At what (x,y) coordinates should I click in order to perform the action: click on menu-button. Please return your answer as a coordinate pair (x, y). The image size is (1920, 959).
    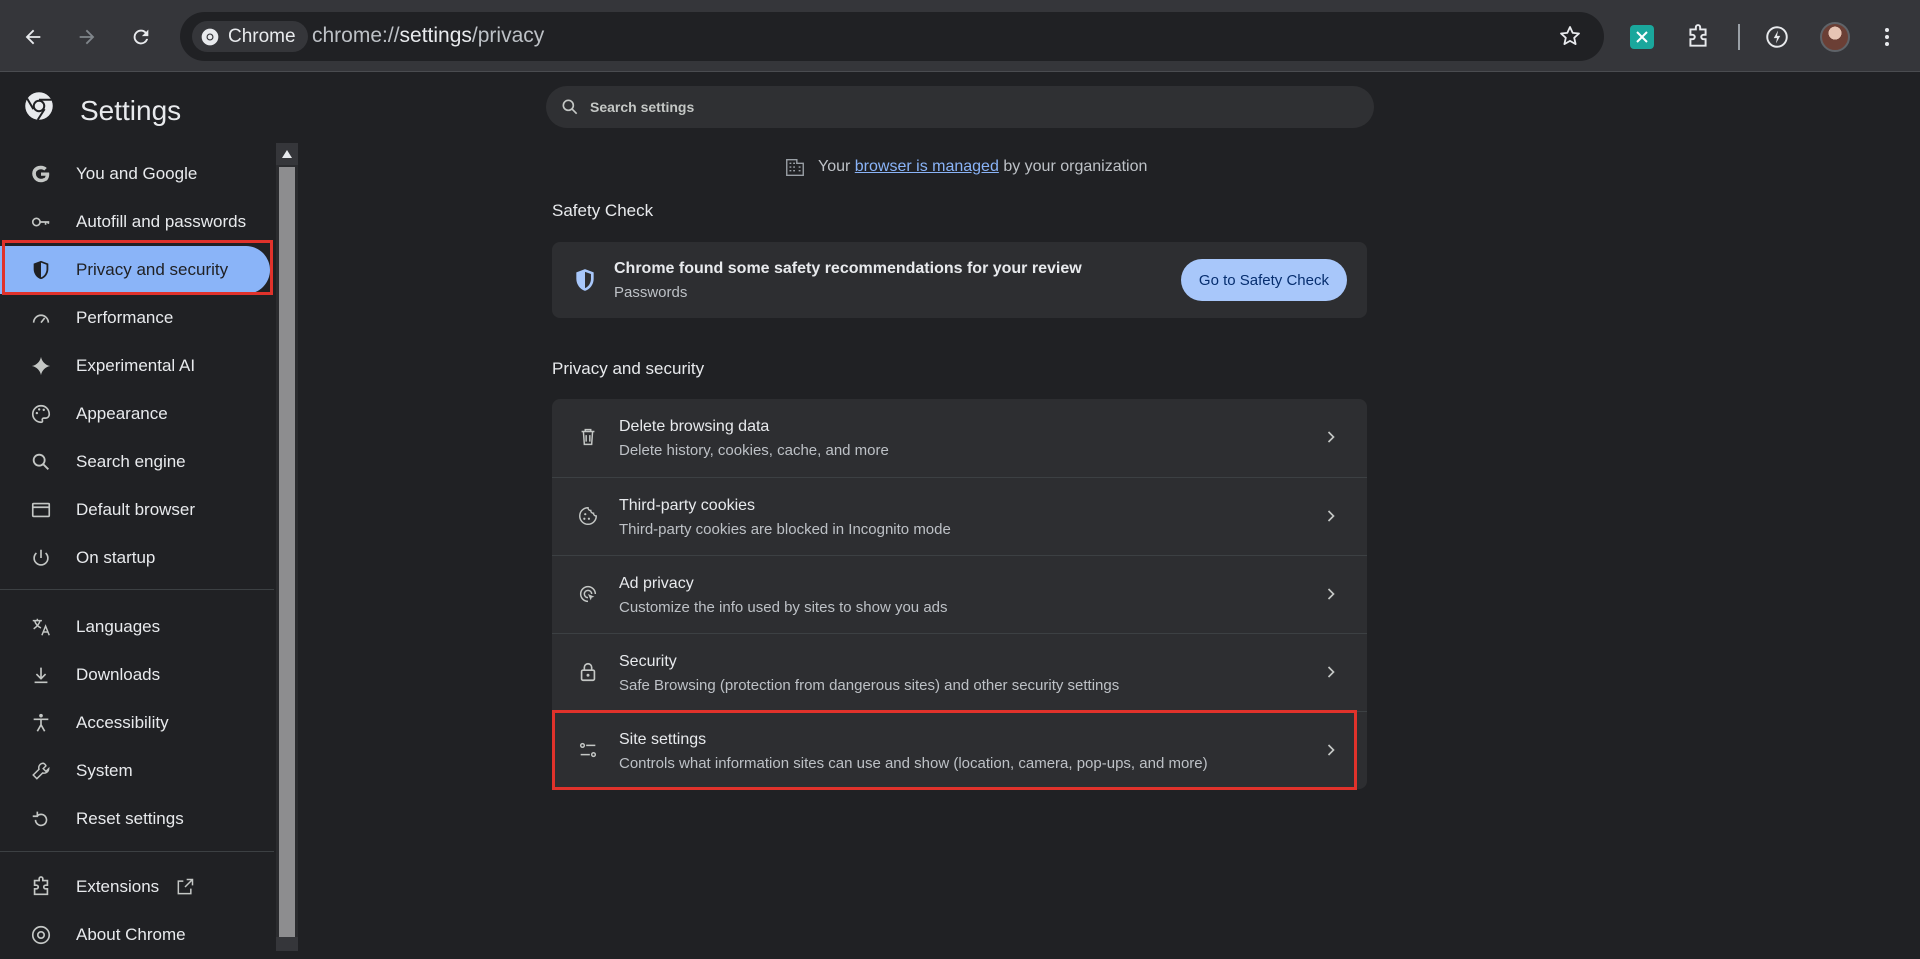
    Looking at the image, I should click on (1887, 37).